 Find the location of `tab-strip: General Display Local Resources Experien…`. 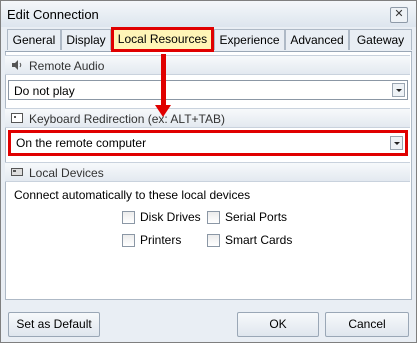

tab-strip: General Display Local Resources Experien… is located at coordinates (208, 39).